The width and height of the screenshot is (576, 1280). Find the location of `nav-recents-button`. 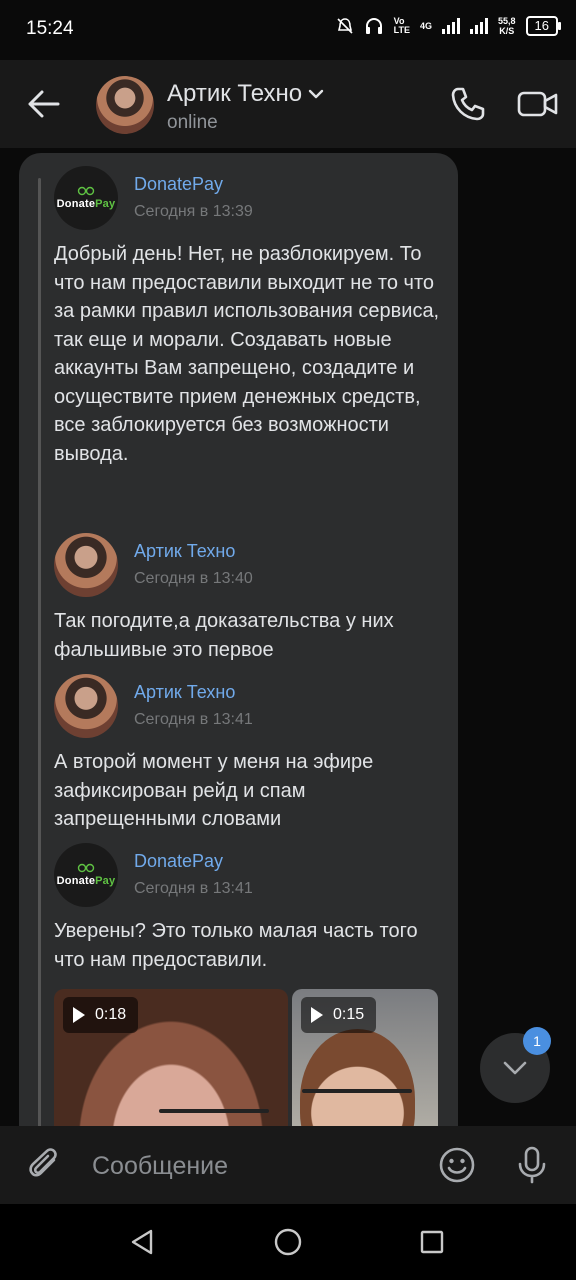

nav-recents-button is located at coordinates (432, 1242).